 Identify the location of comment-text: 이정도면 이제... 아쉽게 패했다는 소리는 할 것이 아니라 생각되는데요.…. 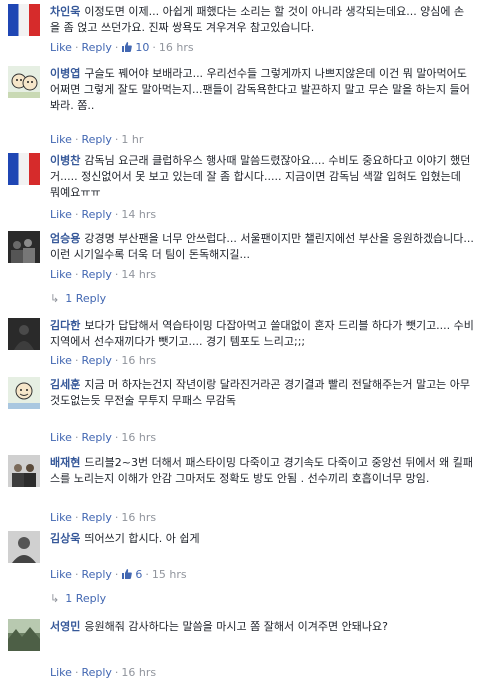
(257, 19).